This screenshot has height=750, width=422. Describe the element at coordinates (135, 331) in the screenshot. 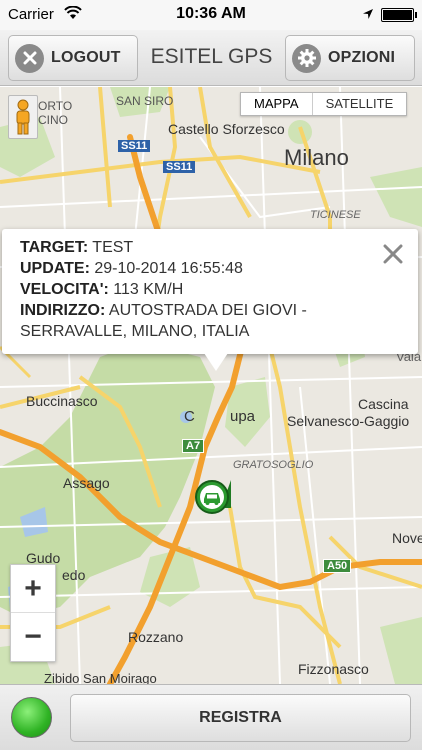

I see `address-value-line-2: SERRAVALLE, MILANO, ITALIA` at that location.